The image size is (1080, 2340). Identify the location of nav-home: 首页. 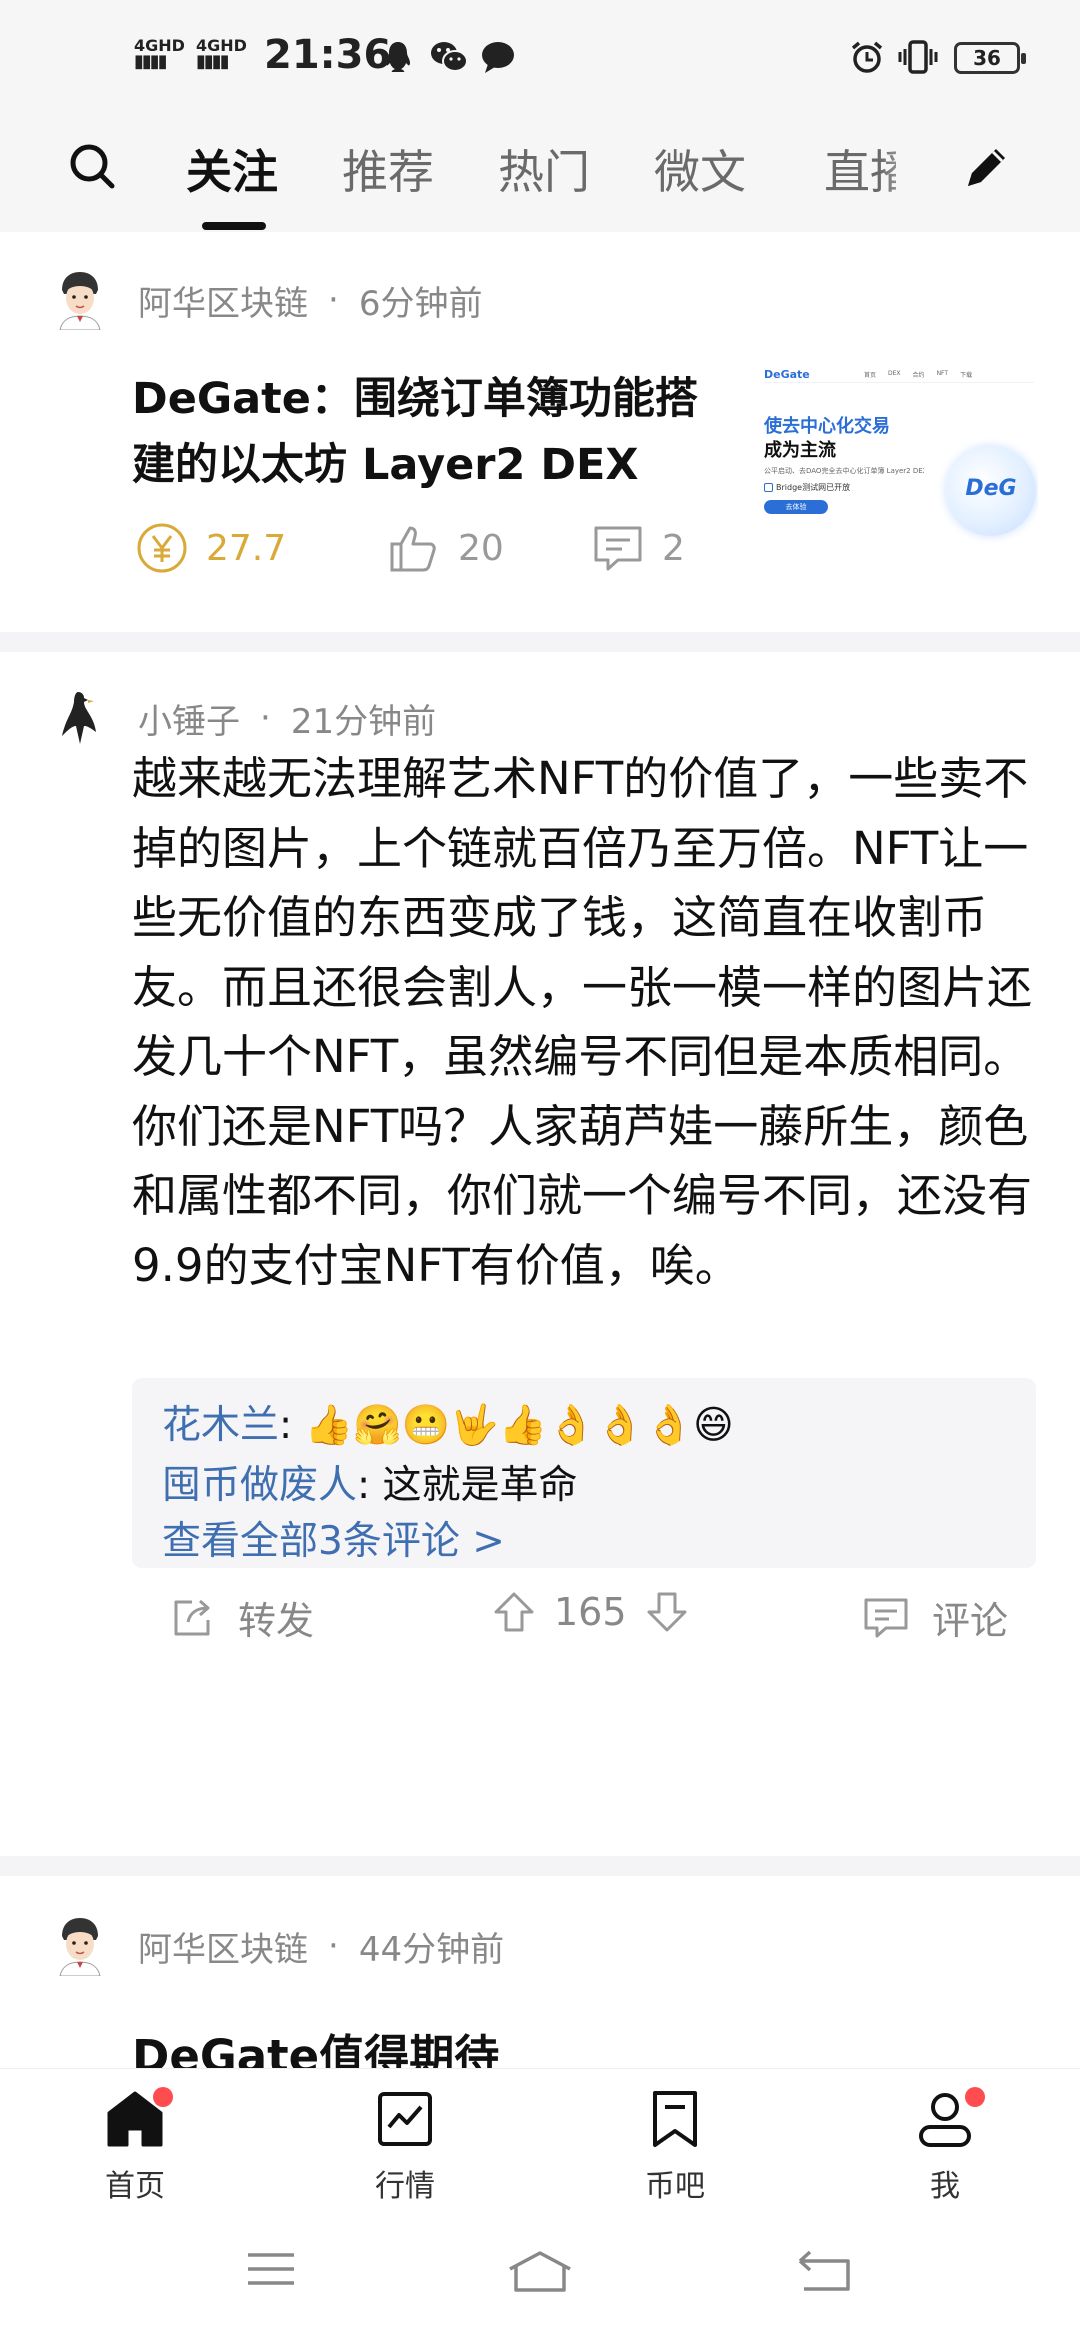
(135, 2146).